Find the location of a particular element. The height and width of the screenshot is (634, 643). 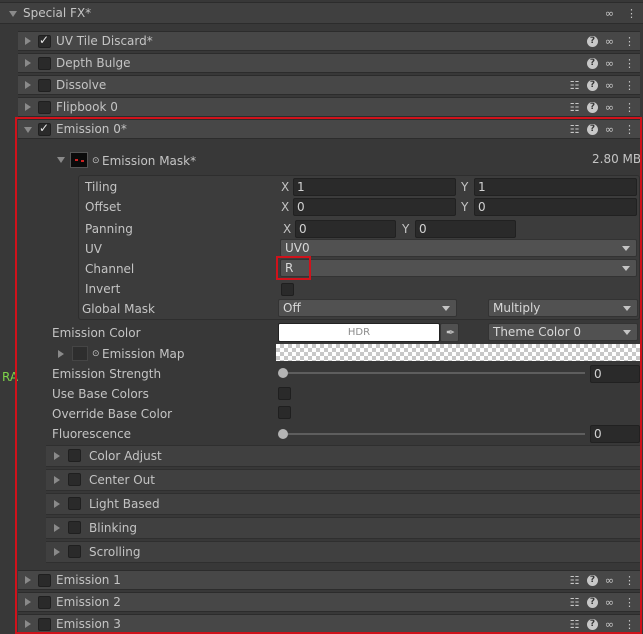

special-fx-title: Special FX* is located at coordinates (57, 13).